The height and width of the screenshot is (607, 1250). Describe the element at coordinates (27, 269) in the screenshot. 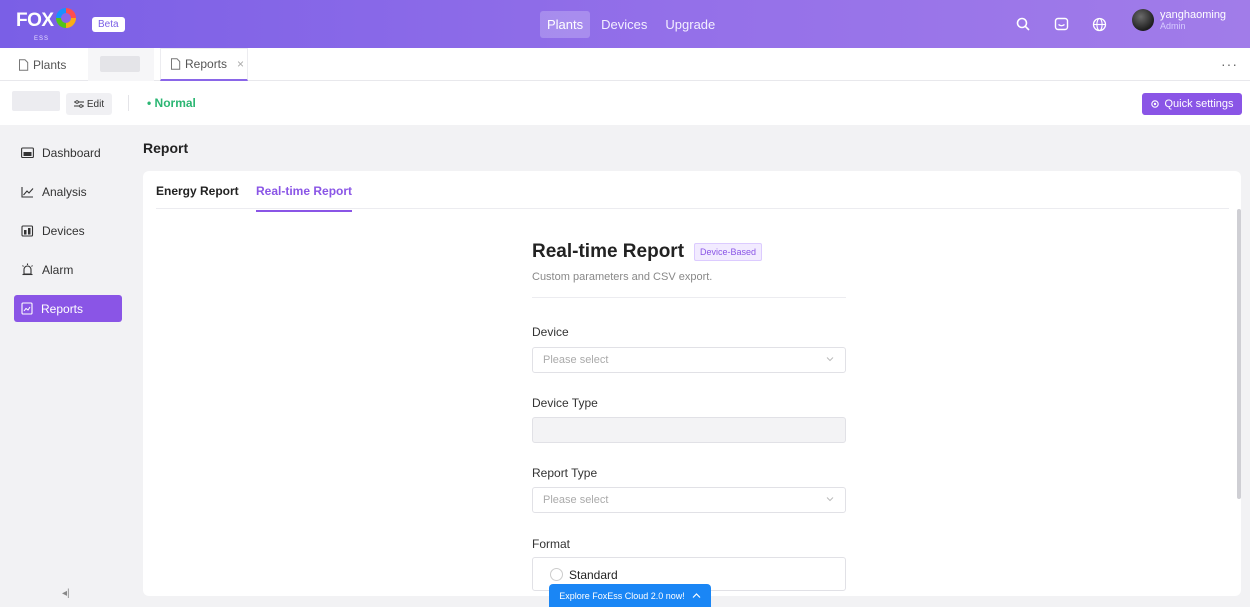

I see `alarm-icon` at that location.